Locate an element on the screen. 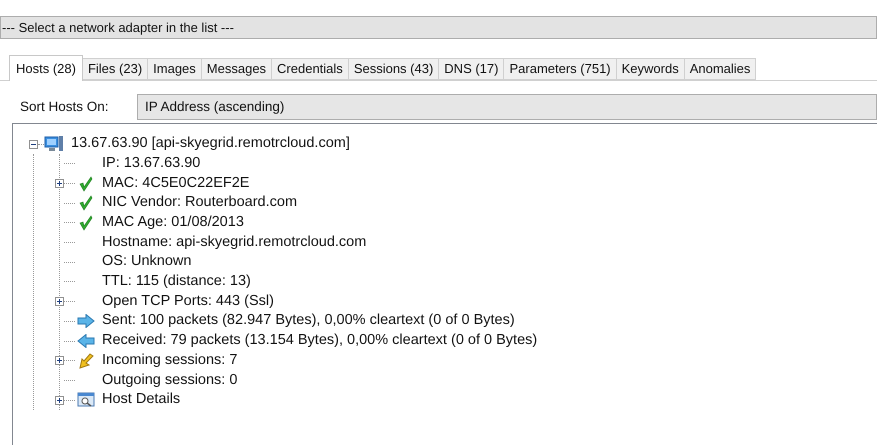 The image size is (877, 446). tree-node: Host Details is located at coordinates (141, 400).